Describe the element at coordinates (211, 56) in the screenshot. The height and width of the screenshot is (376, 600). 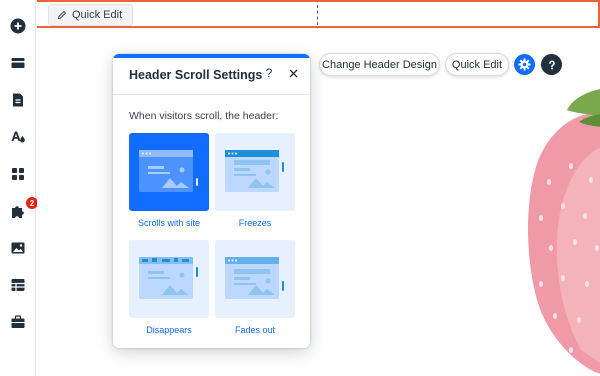
I see `panel-accent-bar` at that location.